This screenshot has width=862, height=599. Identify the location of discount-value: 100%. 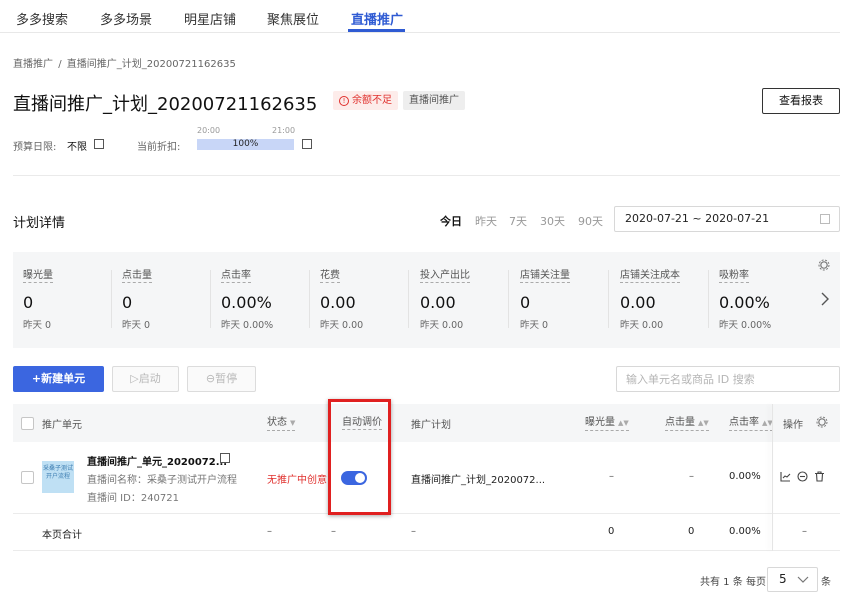
(245, 144).